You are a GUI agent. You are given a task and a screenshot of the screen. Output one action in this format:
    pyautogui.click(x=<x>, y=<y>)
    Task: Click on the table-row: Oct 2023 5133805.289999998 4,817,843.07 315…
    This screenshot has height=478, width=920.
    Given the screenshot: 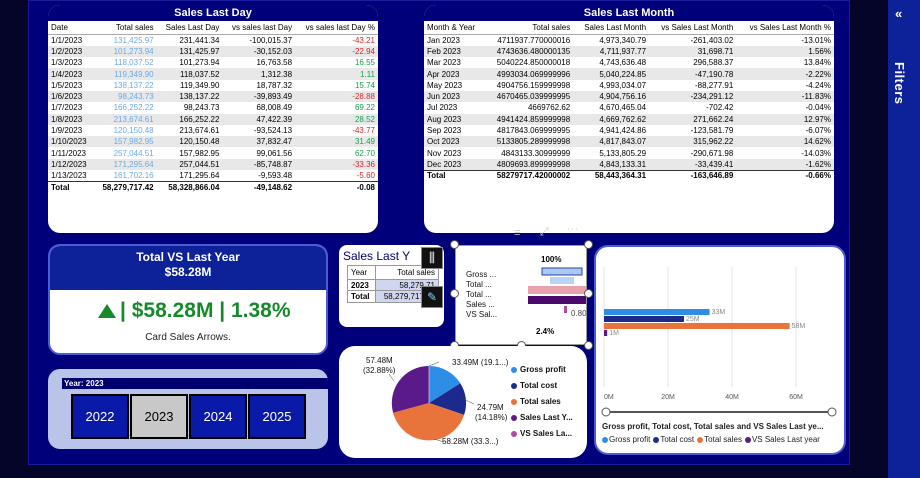 What is the action you would take?
    pyautogui.click(x=629, y=142)
    